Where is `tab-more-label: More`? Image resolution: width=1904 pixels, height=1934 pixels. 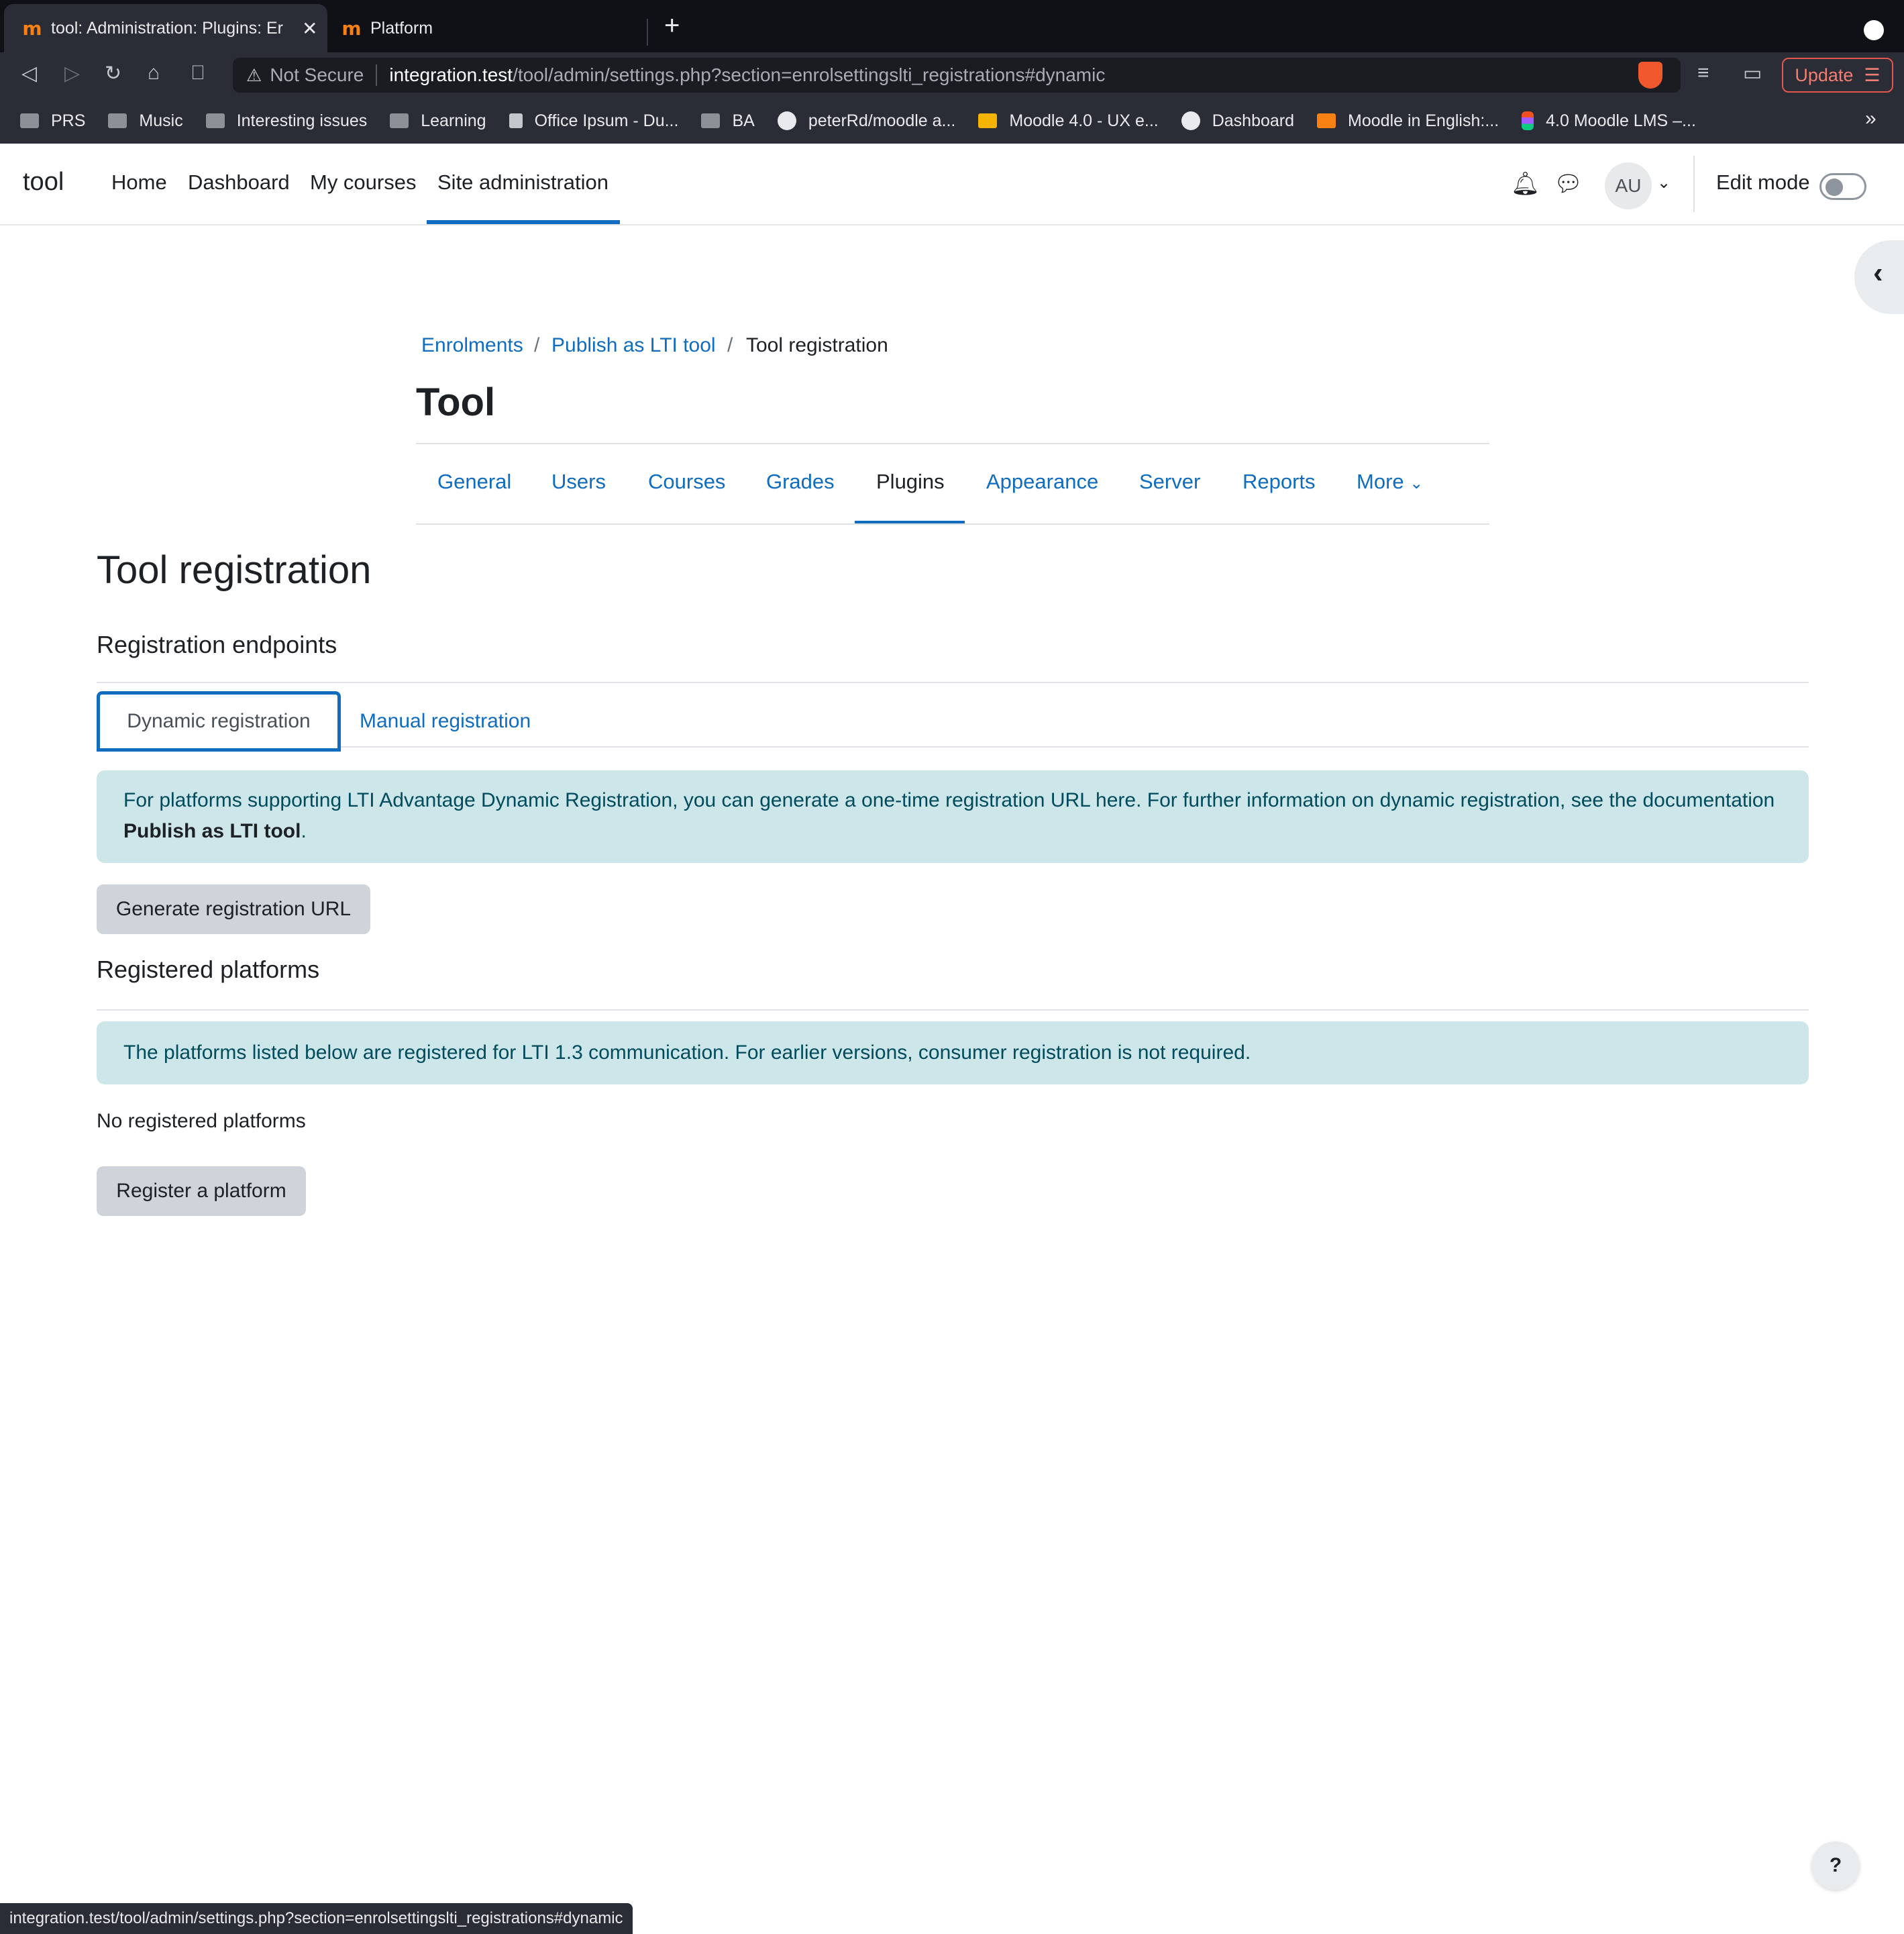 tab-more-label: More is located at coordinates (1381, 481).